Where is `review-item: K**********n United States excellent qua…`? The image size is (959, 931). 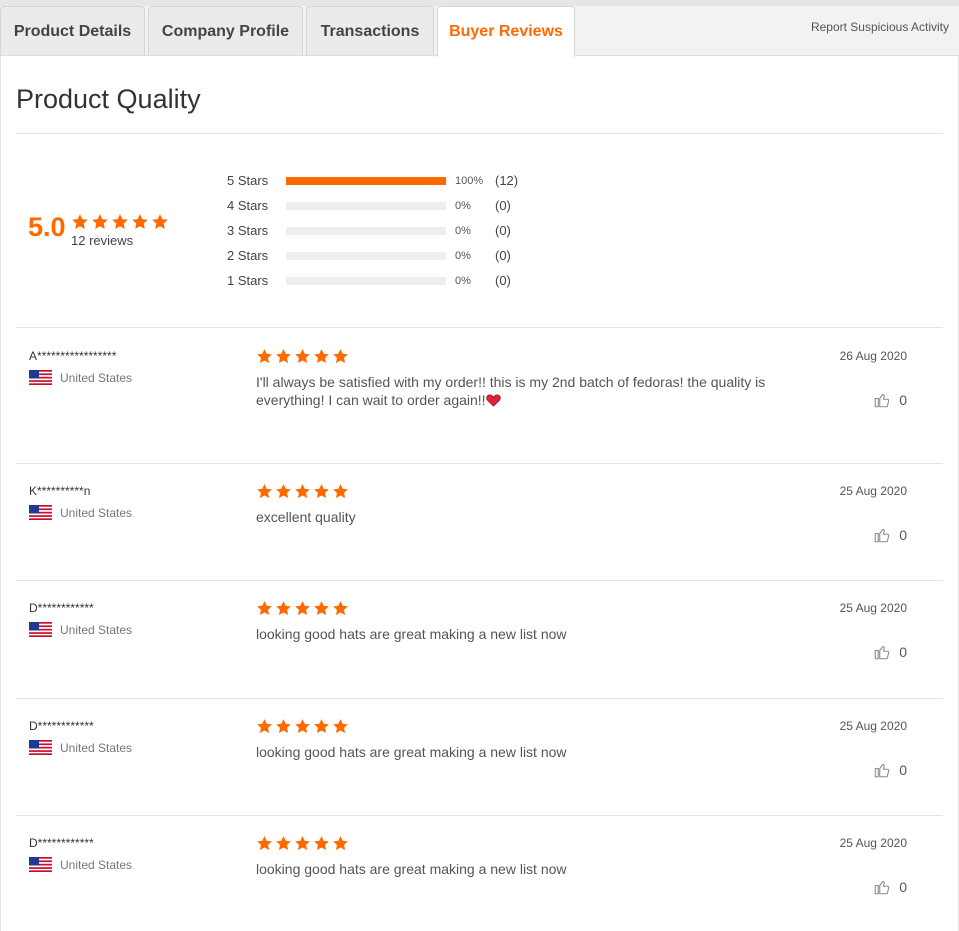 review-item: K**********n United States excellent qua… is located at coordinates (479, 534).